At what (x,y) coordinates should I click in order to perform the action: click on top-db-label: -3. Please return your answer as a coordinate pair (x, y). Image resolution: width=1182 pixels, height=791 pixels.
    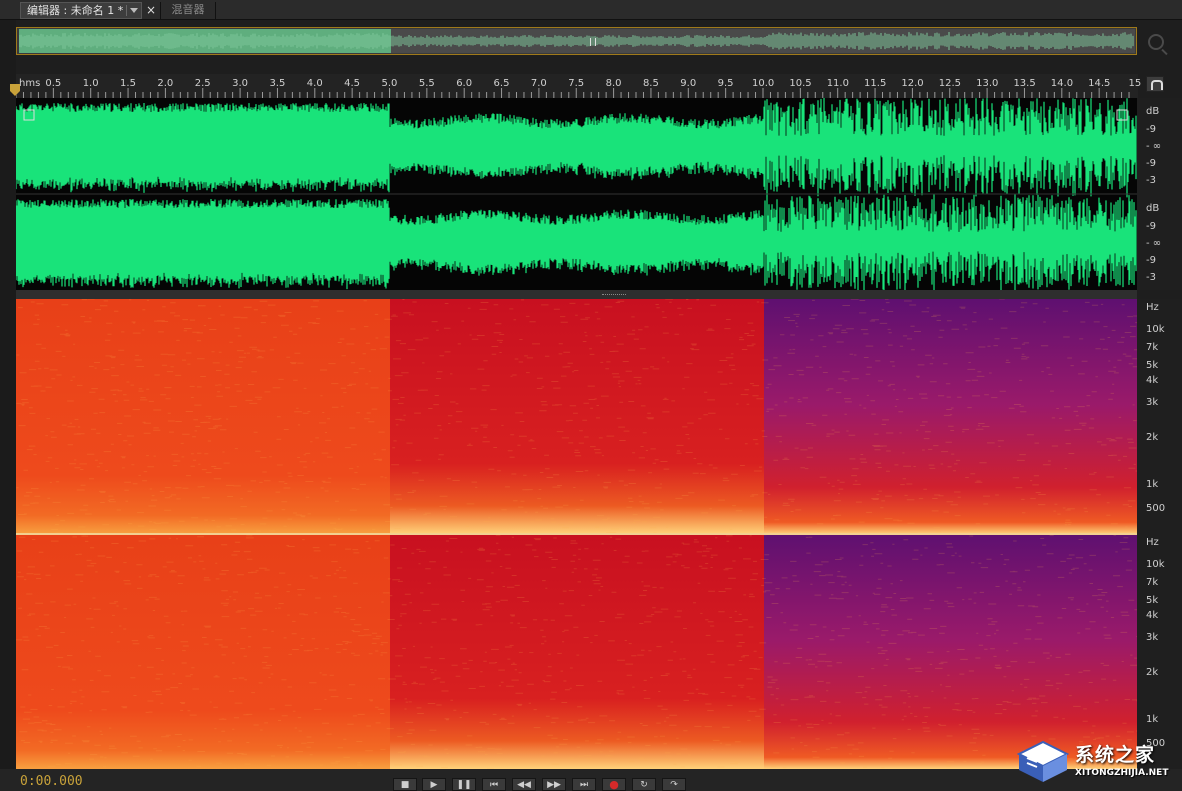
    Looking at the image, I should click on (1151, 180).